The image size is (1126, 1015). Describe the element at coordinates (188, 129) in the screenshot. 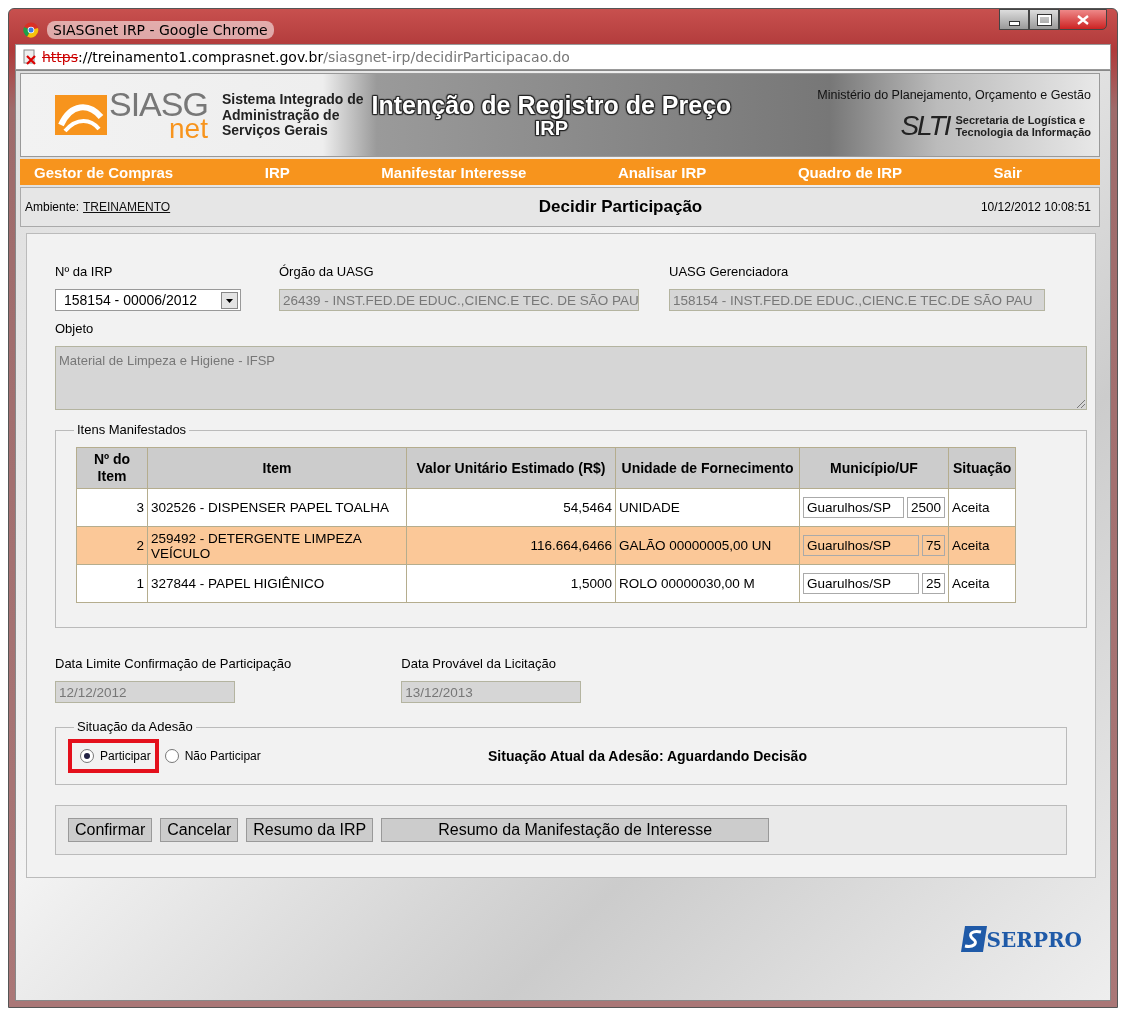

I see `logo-subtext: net` at that location.